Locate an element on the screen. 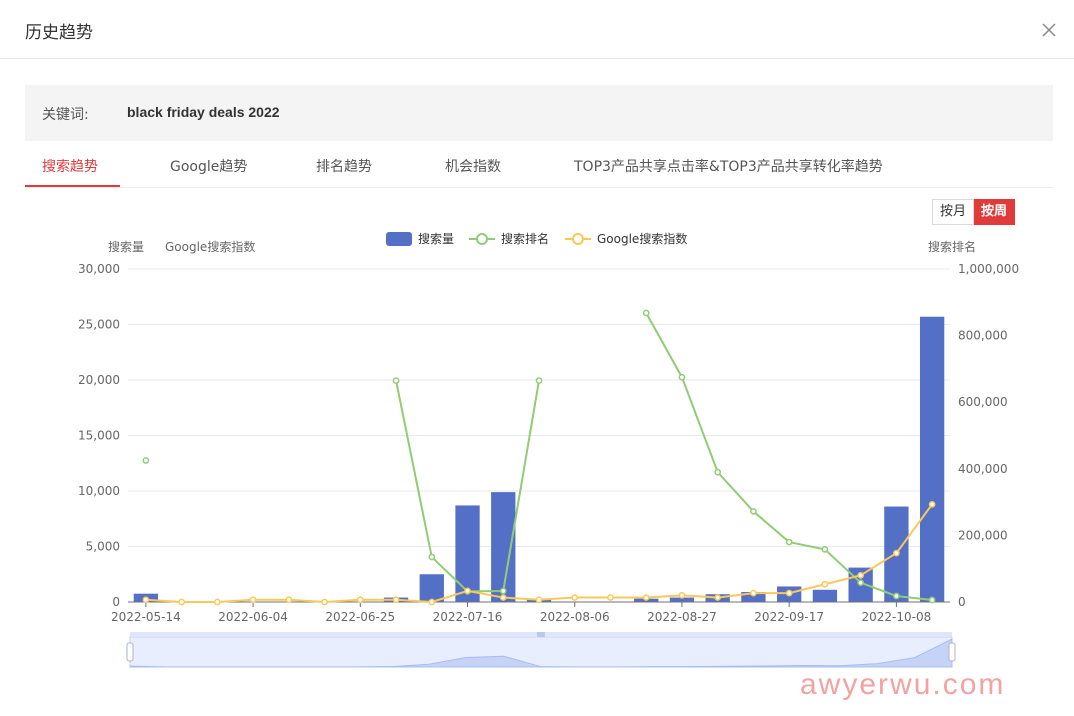  y-left-axis-title: 搜索量 is located at coordinates (126, 246).